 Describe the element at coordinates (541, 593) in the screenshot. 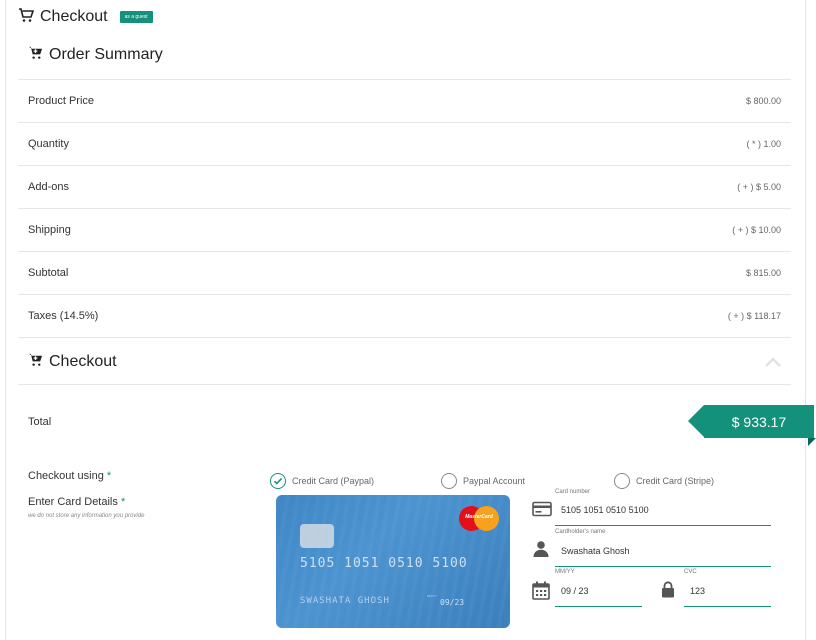

I see `calendar-icon` at that location.